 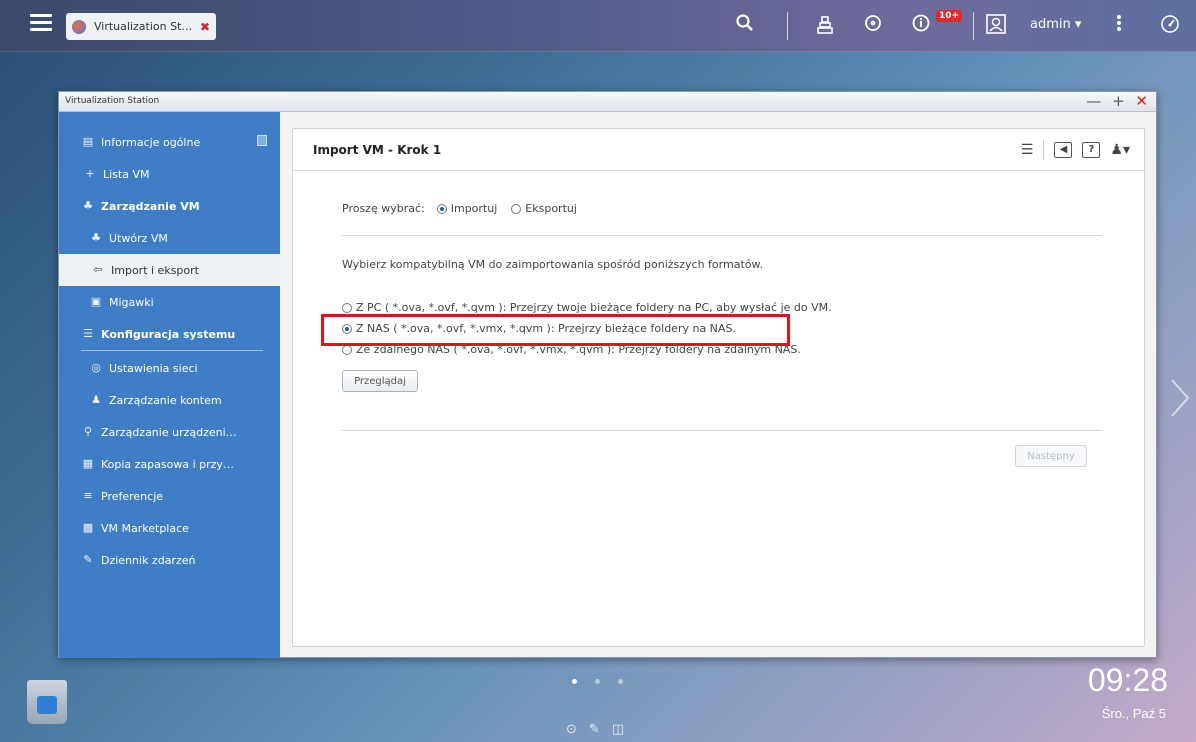 What do you see at coordinates (571, 729) in the screenshot?
I see `link-icon: ⊙` at bounding box center [571, 729].